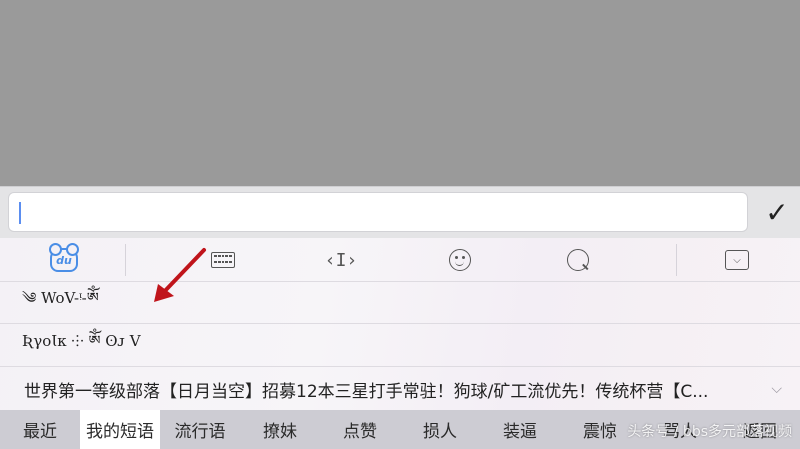 Image resolution: width=800 pixels, height=449 pixels. I want to click on tab-like: 点赞, so click(360, 429).